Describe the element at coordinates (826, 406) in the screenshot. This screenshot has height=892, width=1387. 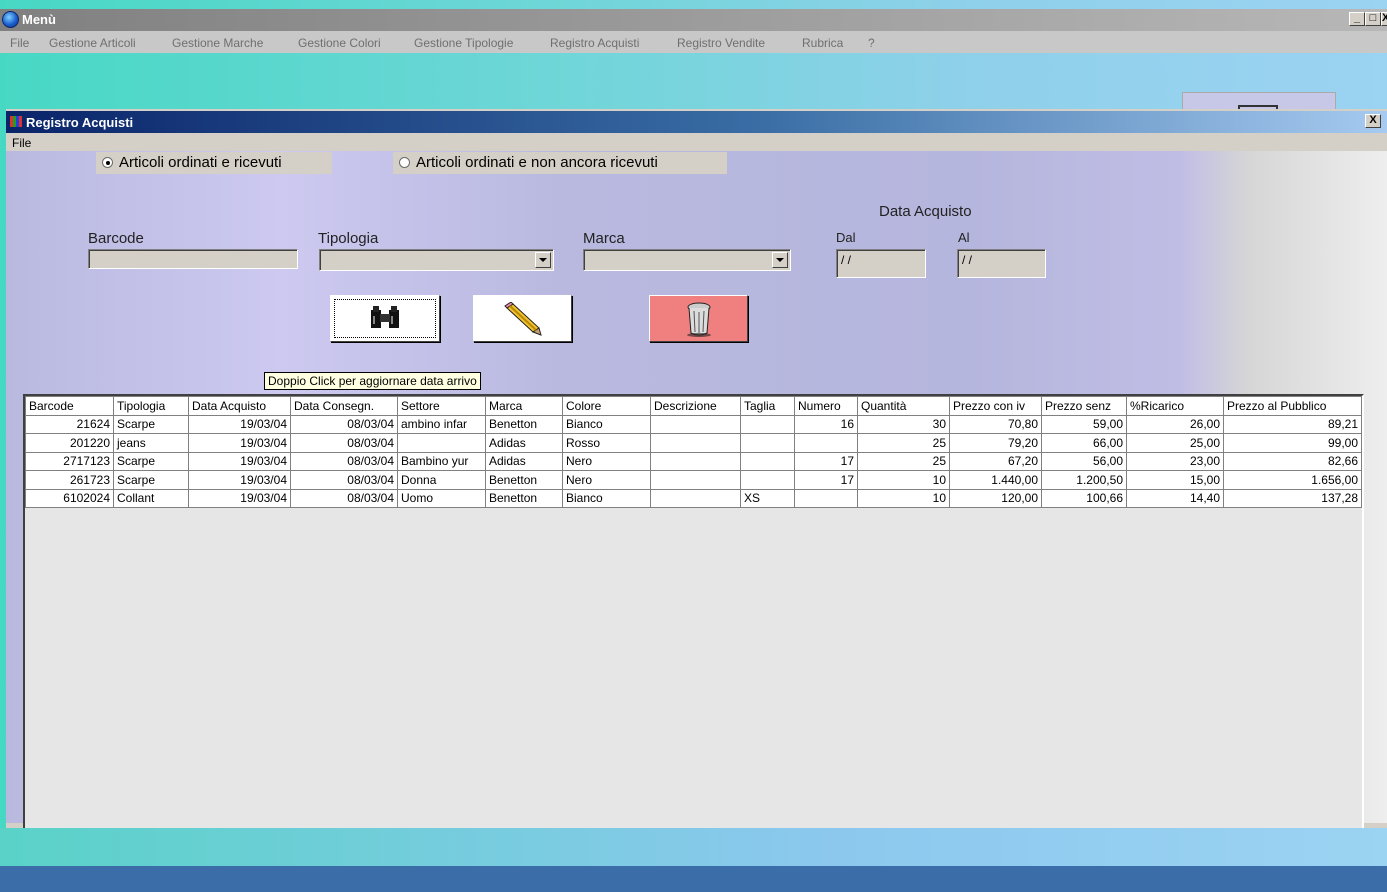
I see `col-header: Numero` at that location.